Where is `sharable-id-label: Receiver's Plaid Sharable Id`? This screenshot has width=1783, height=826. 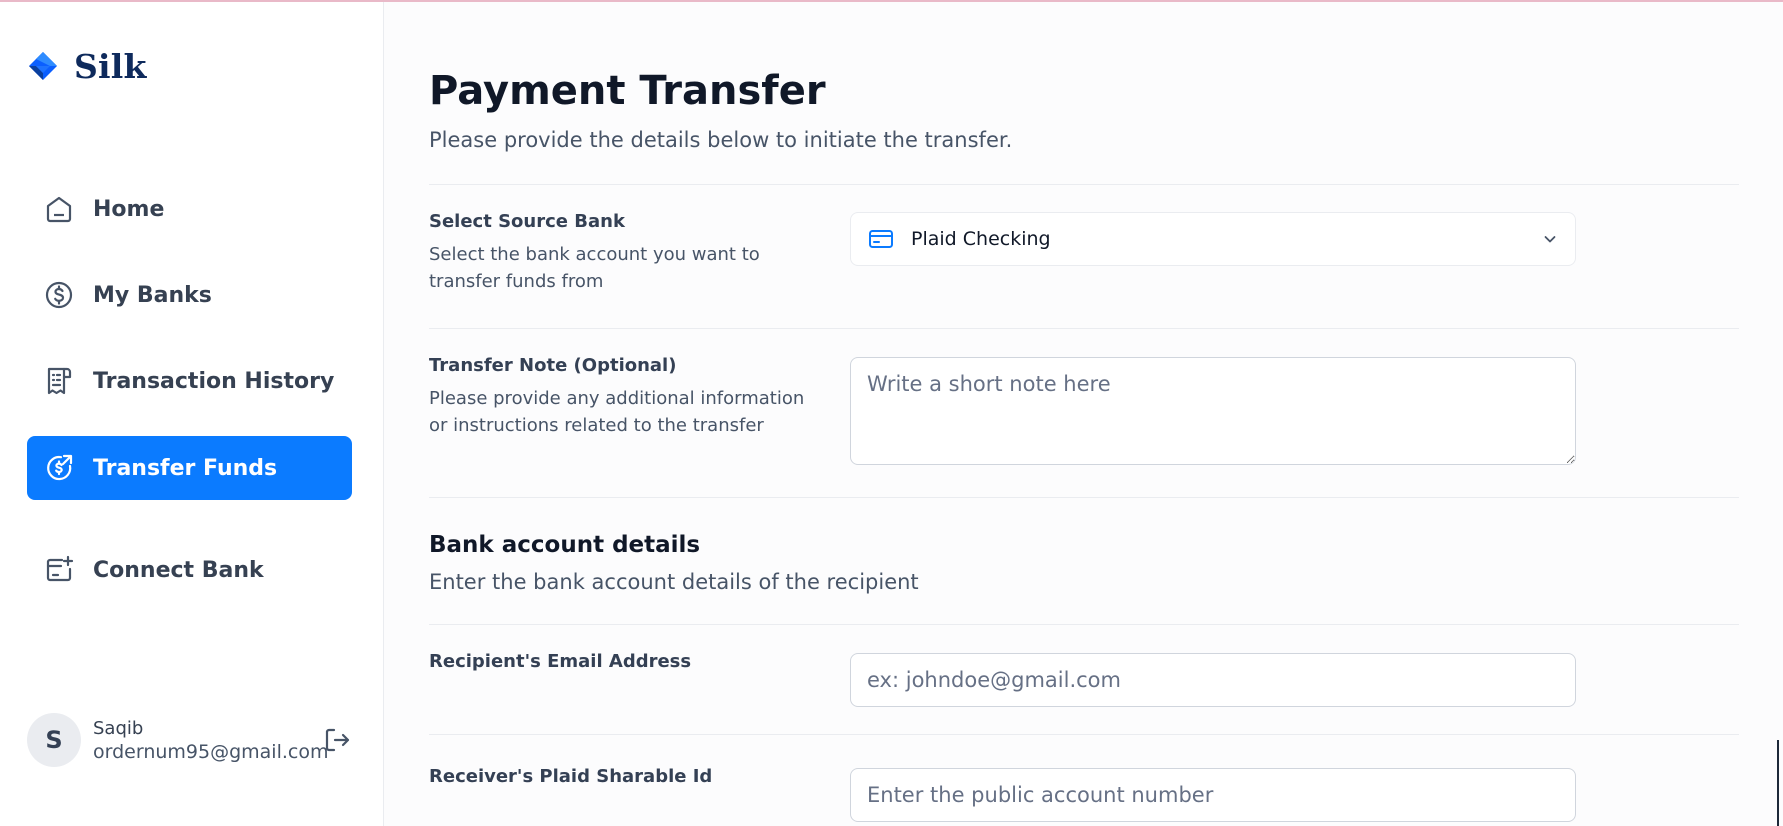 sharable-id-label: Receiver's Plaid Sharable Id is located at coordinates (571, 776).